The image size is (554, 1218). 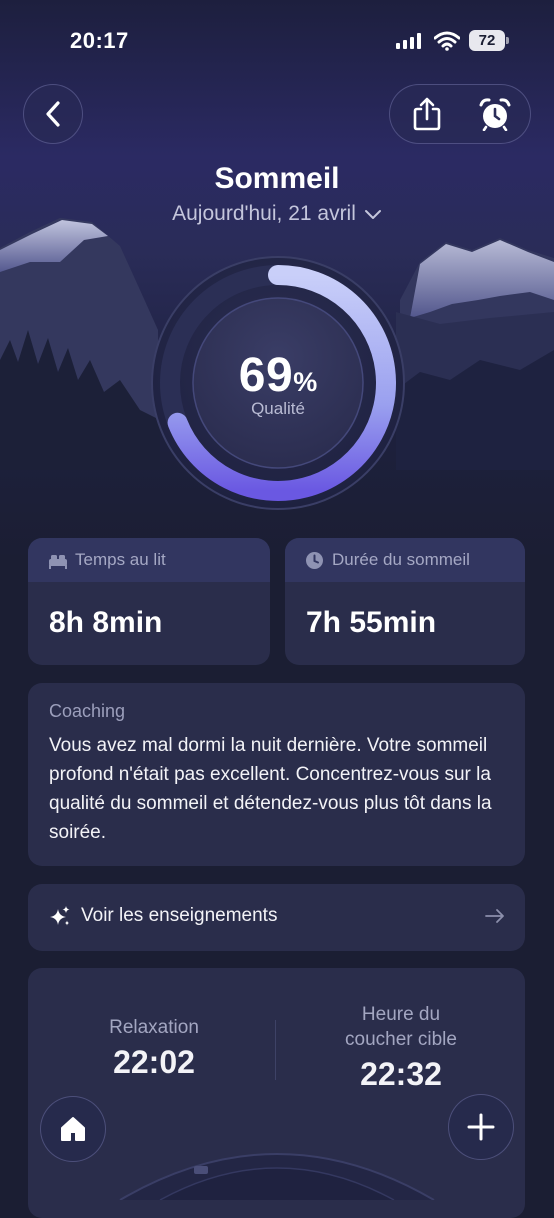 What do you see at coordinates (401, 1039) in the screenshot?
I see `bedtime-label-line2: coucher cible` at bounding box center [401, 1039].